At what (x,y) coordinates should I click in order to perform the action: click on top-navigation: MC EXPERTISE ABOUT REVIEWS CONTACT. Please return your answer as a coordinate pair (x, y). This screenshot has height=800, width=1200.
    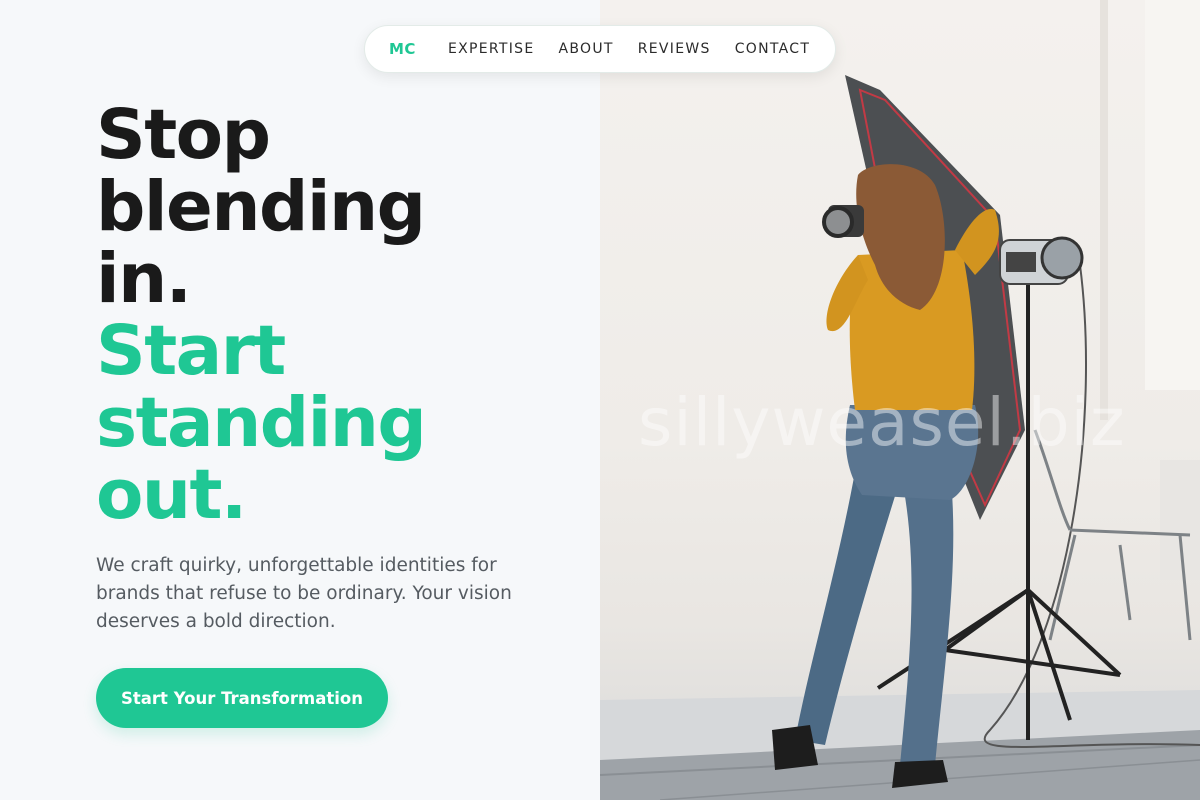
    Looking at the image, I should click on (600, 49).